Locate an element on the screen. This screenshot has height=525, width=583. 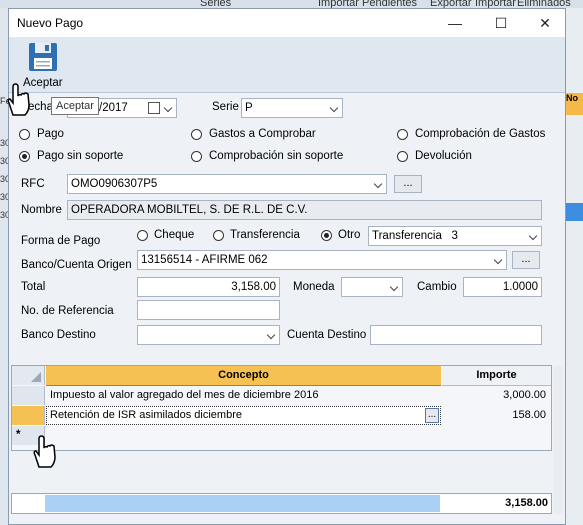
title-bar: Nuevo Pago — ☐ ✕ is located at coordinates (287, 23).